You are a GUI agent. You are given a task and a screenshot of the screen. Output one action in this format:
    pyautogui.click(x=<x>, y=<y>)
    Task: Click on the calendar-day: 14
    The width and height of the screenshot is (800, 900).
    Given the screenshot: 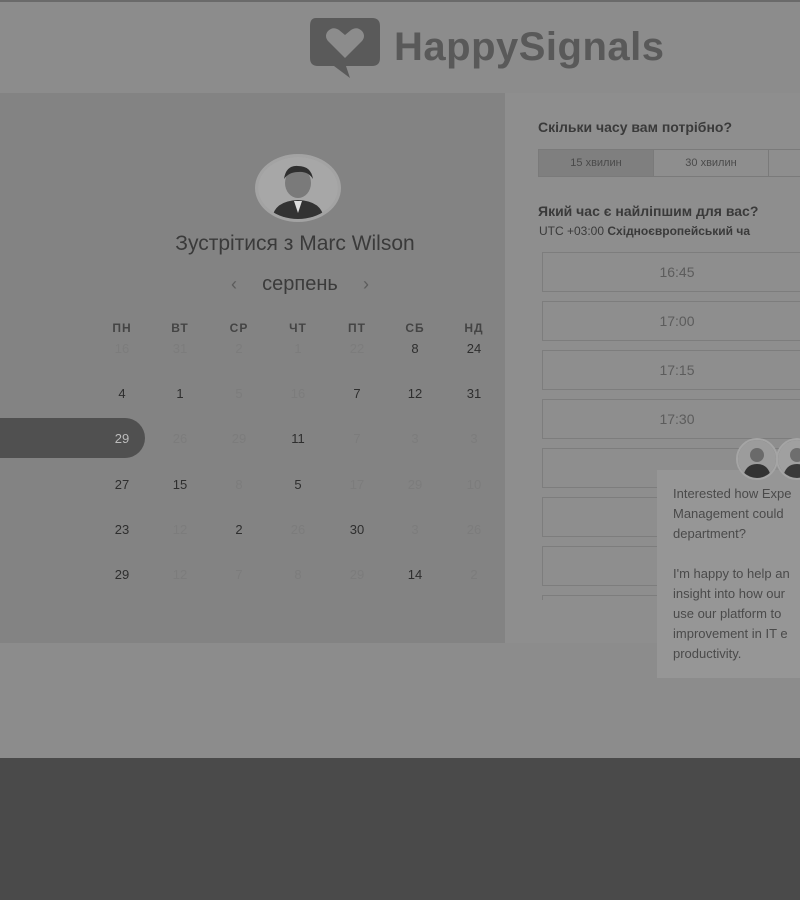 What is the action you would take?
    pyautogui.click(x=415, y=574)
    